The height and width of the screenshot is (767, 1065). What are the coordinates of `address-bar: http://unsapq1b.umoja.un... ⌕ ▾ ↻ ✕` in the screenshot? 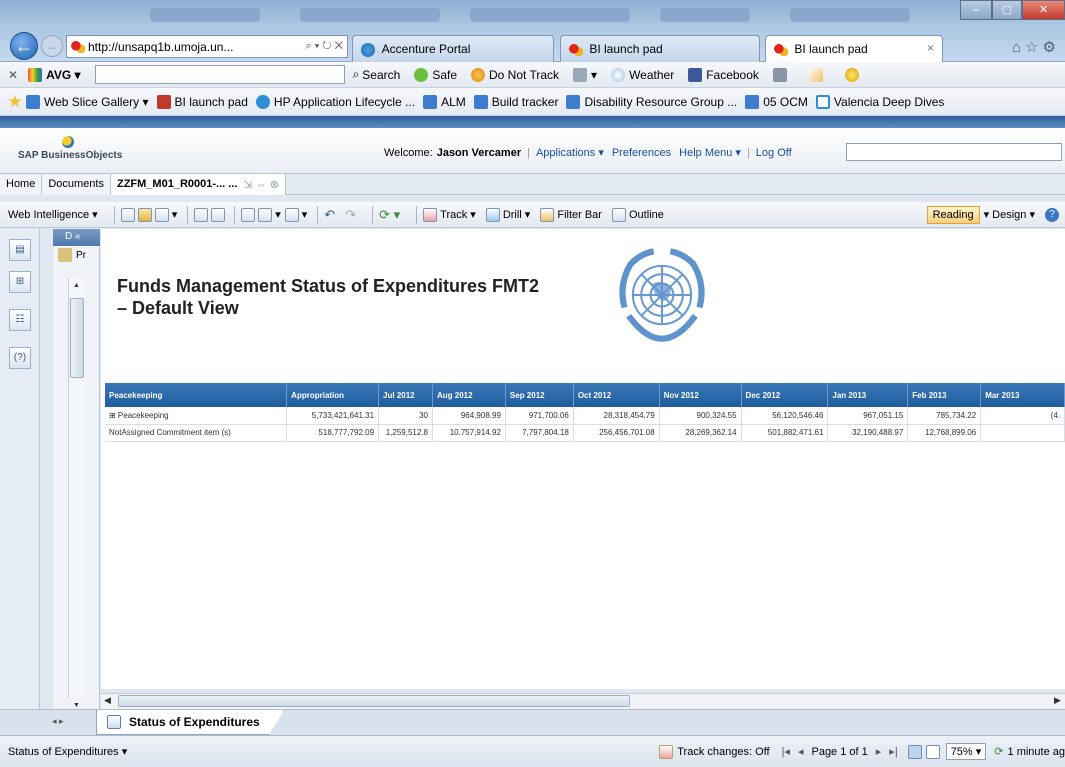 It's located at (207, 46).